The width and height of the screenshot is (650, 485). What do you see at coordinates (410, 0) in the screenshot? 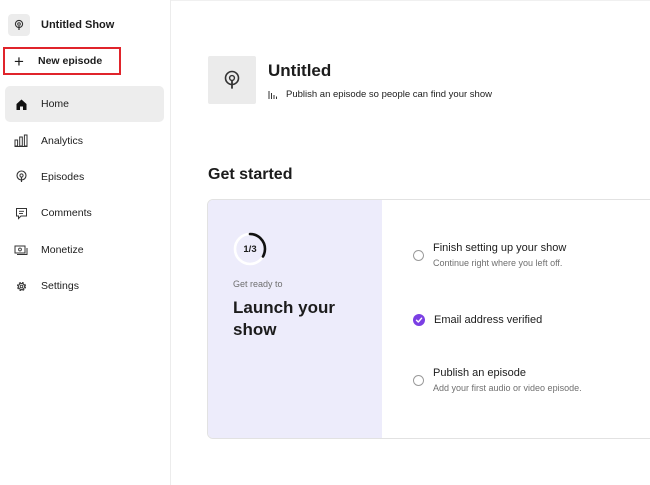
I see `divider` at bounding box center [410, 0].